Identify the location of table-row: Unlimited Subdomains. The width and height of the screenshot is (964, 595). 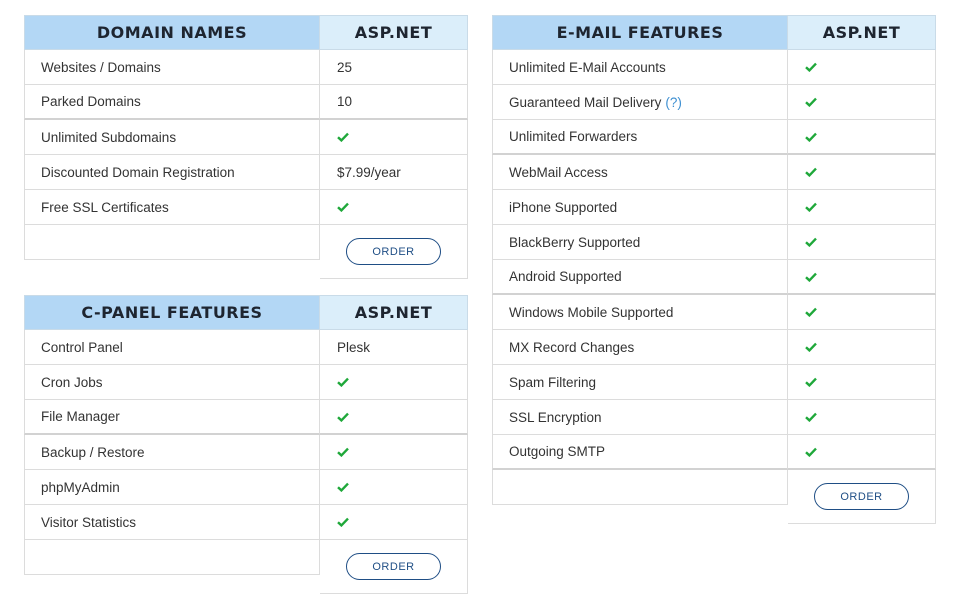
(246, 137).